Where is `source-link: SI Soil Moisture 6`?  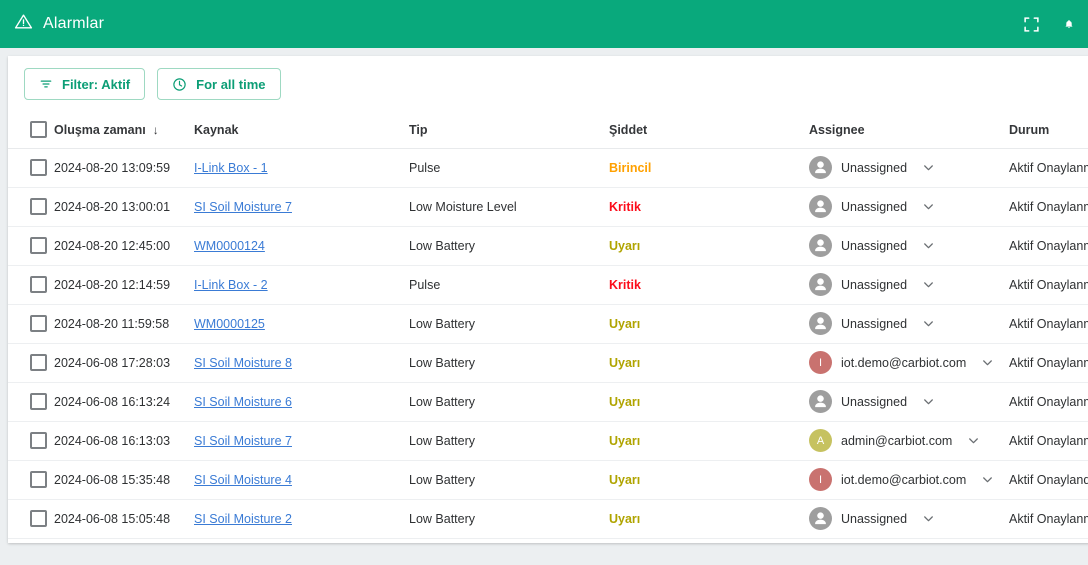
source-link: SI Soil Moisture 6 is located at coordinates (243, 402).